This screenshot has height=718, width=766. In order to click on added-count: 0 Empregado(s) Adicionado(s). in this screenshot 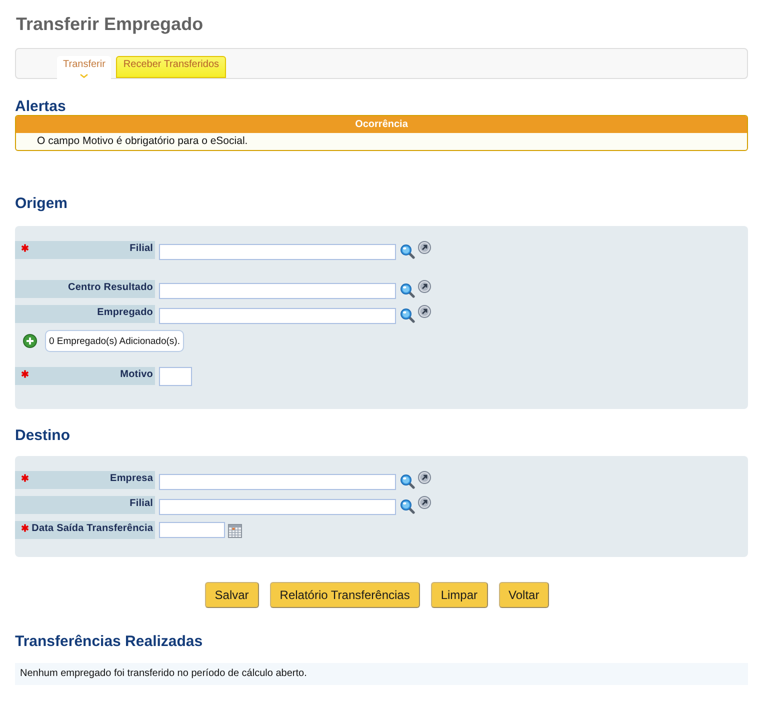, I will do `click(114, 341)`.